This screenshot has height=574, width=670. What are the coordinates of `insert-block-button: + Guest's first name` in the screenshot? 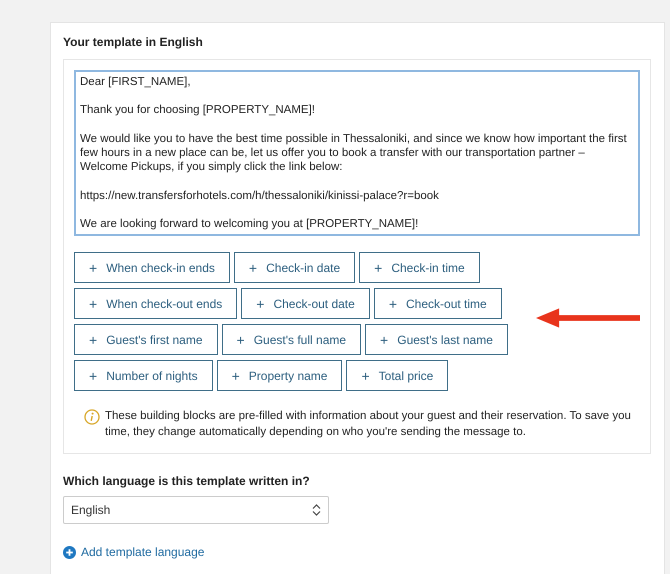 It's located at (146, 340).